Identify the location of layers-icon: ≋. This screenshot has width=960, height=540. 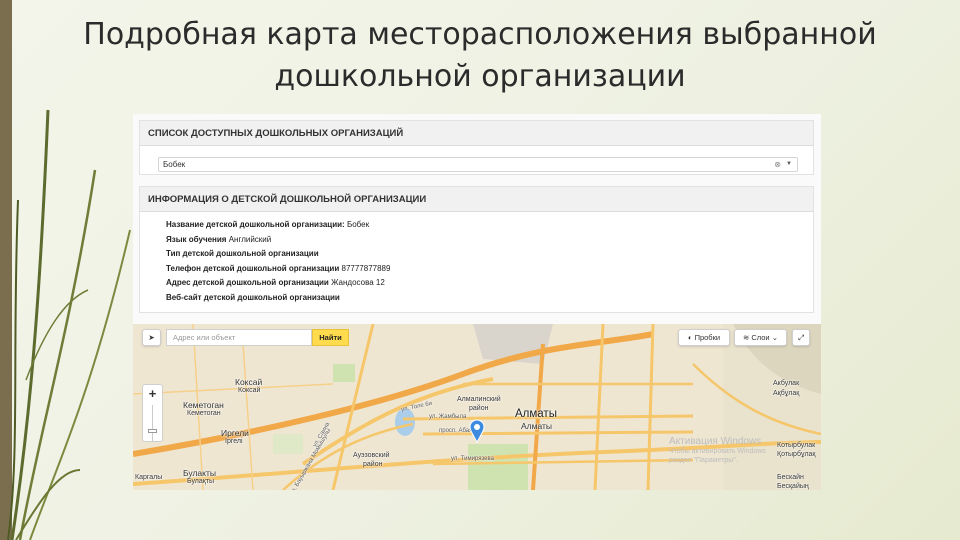
(746, 337).